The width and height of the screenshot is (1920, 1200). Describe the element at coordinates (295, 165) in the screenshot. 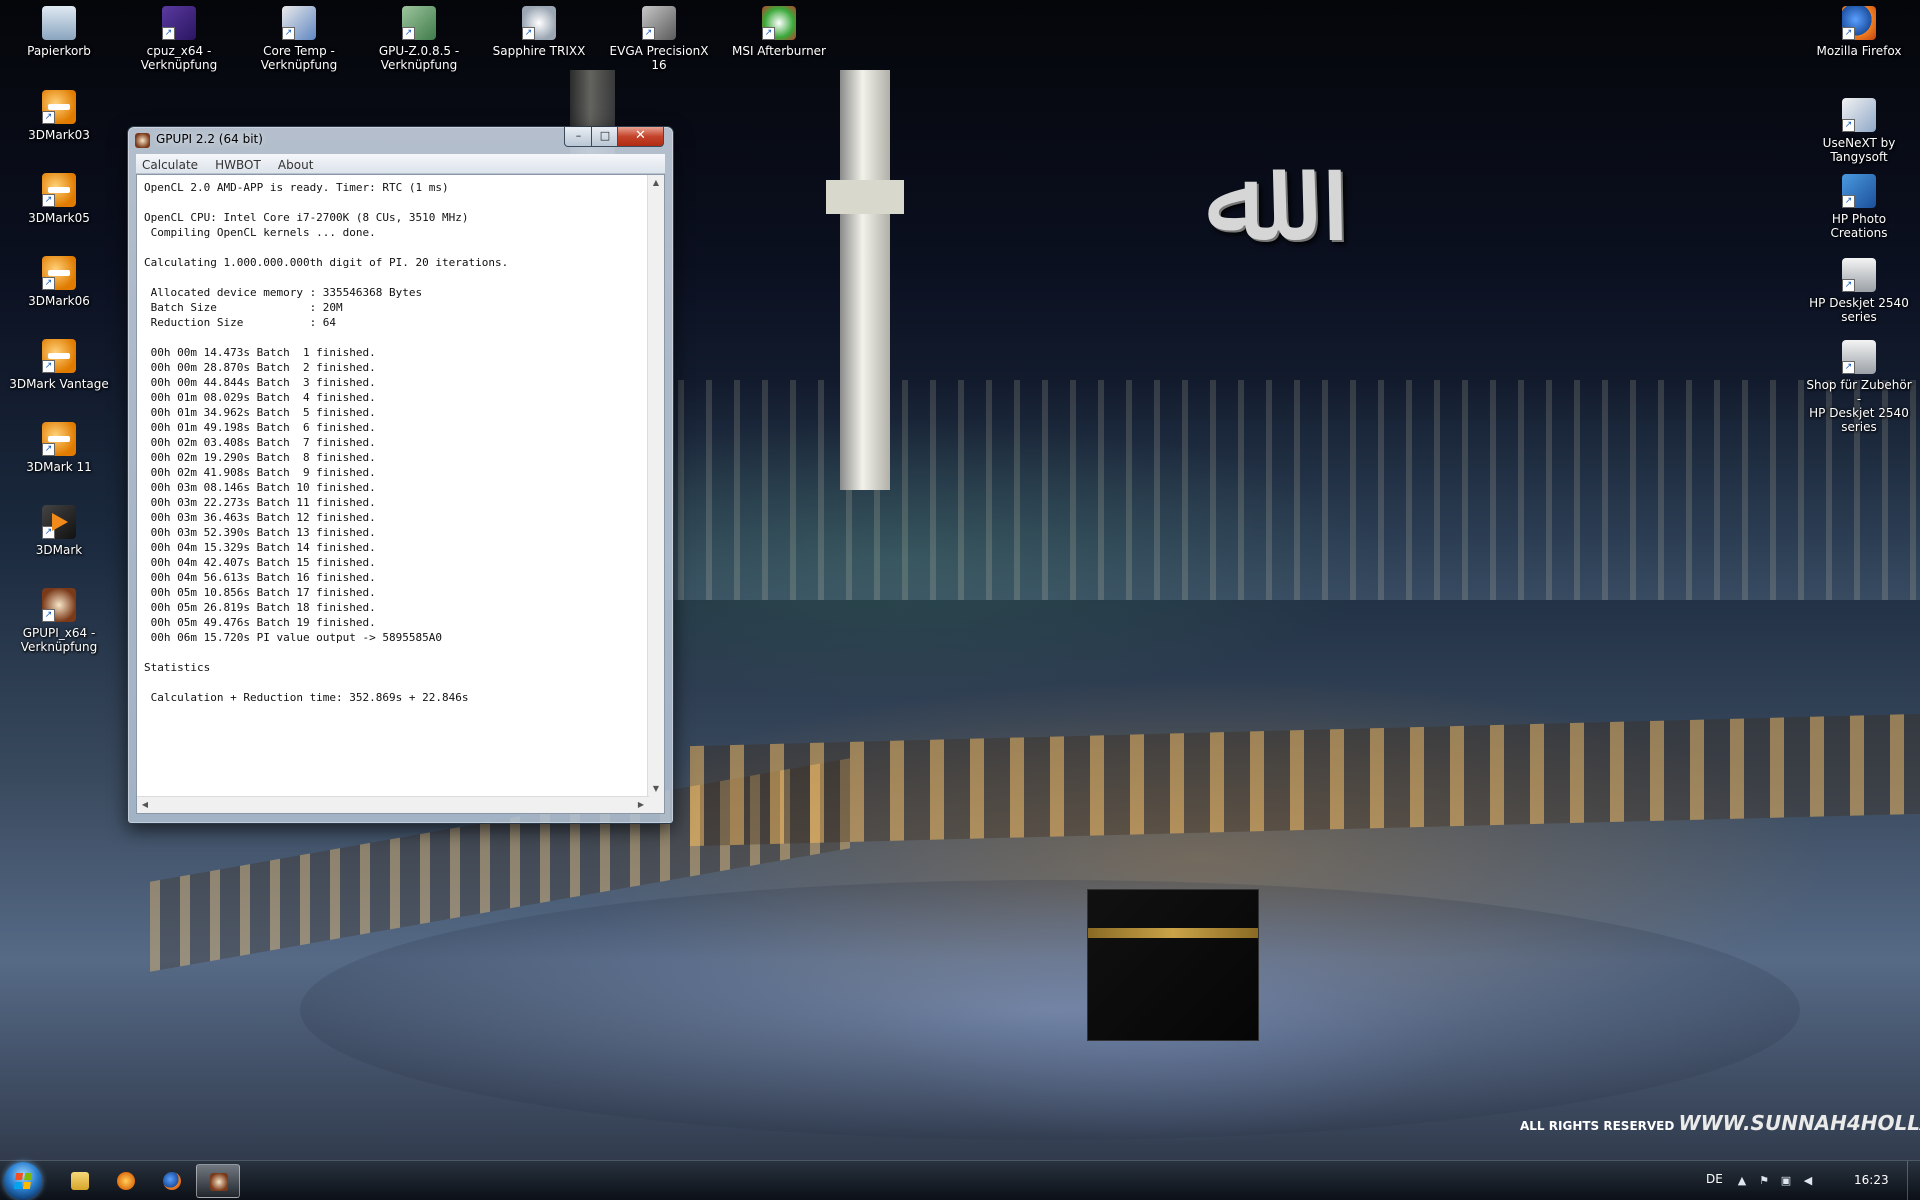

I see `menu-about: About` at that location.